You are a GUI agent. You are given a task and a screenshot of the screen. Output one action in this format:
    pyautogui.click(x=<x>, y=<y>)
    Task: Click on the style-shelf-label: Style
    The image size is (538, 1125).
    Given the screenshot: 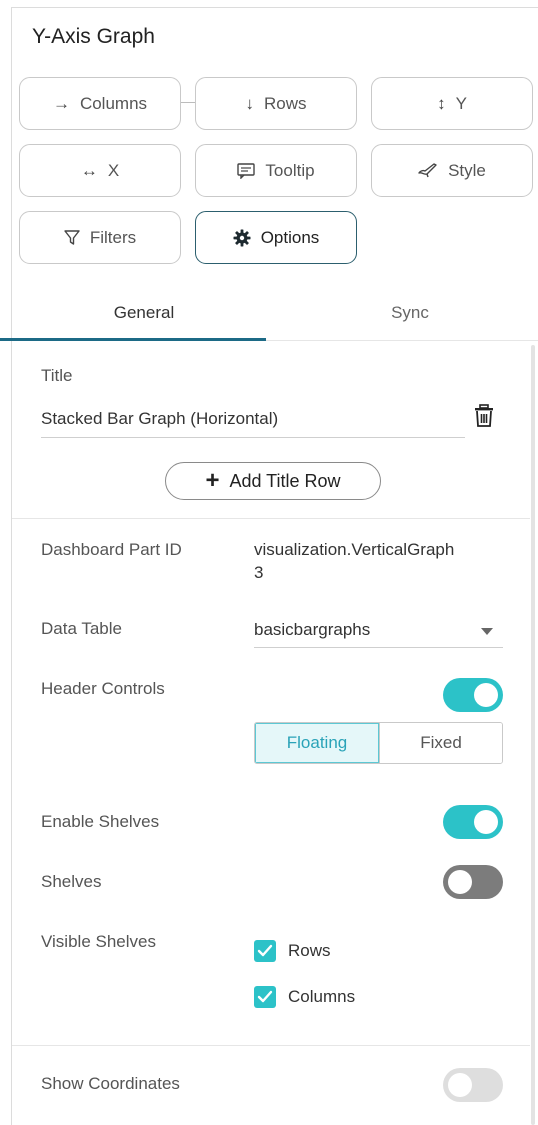 What is the action you would take?
    pyautogui.click(x=467, y=170)
    